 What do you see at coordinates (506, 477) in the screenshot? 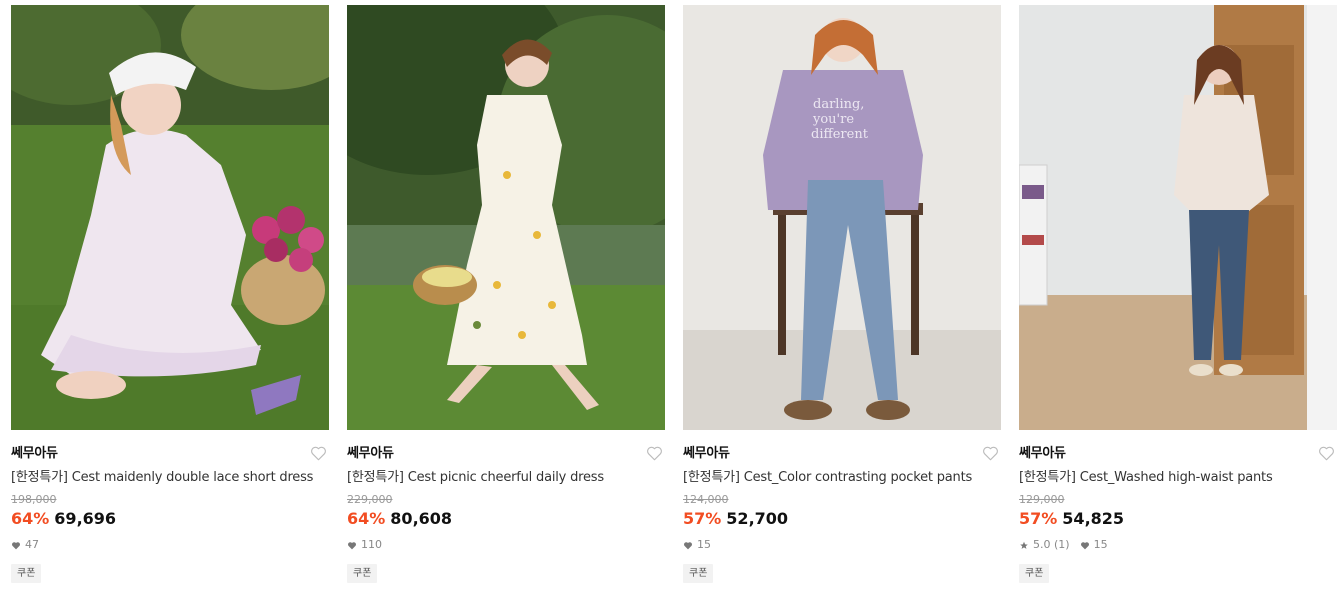
I see `product-name: [한정특가] Cest picnic cheerful daily dress` at bounding box center [506, 477].